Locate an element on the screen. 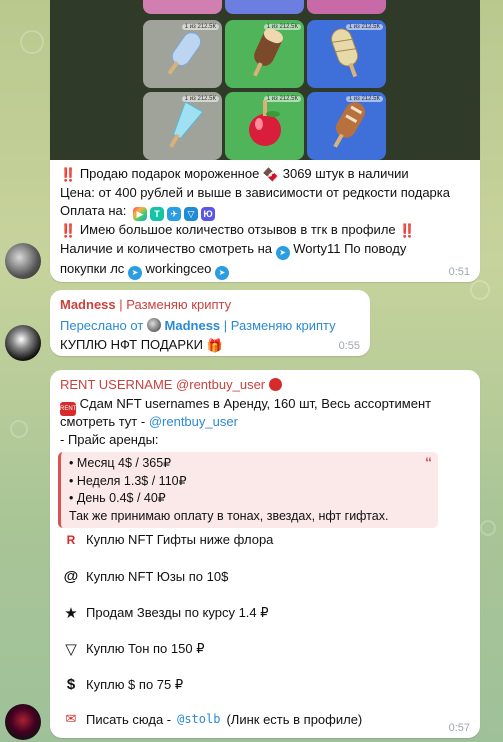  message-2-sender: Madness is located at coordinates (88, 304).